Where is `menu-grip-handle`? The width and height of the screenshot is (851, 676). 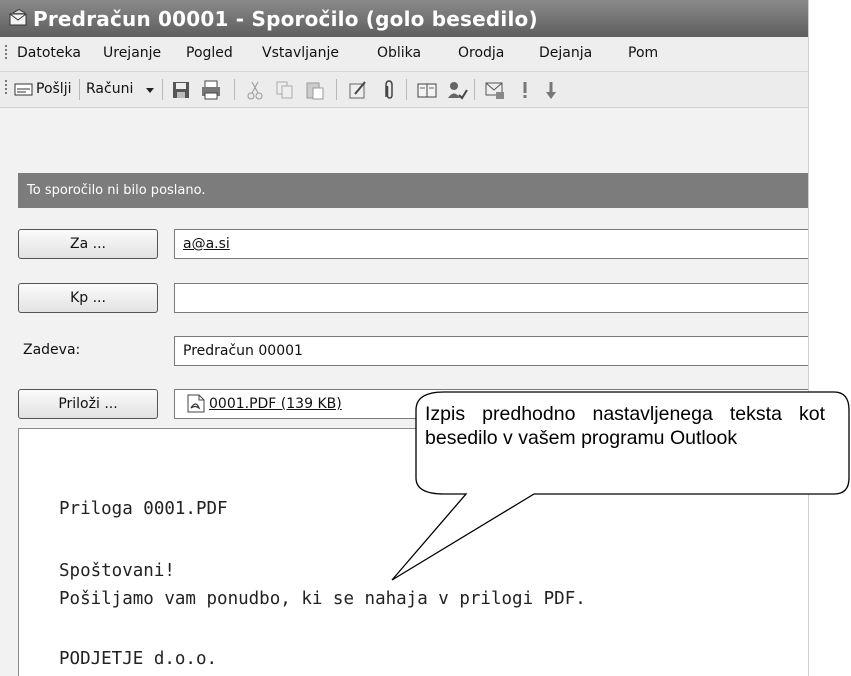
menu-grip-handle is located at coordinates (6, 53).